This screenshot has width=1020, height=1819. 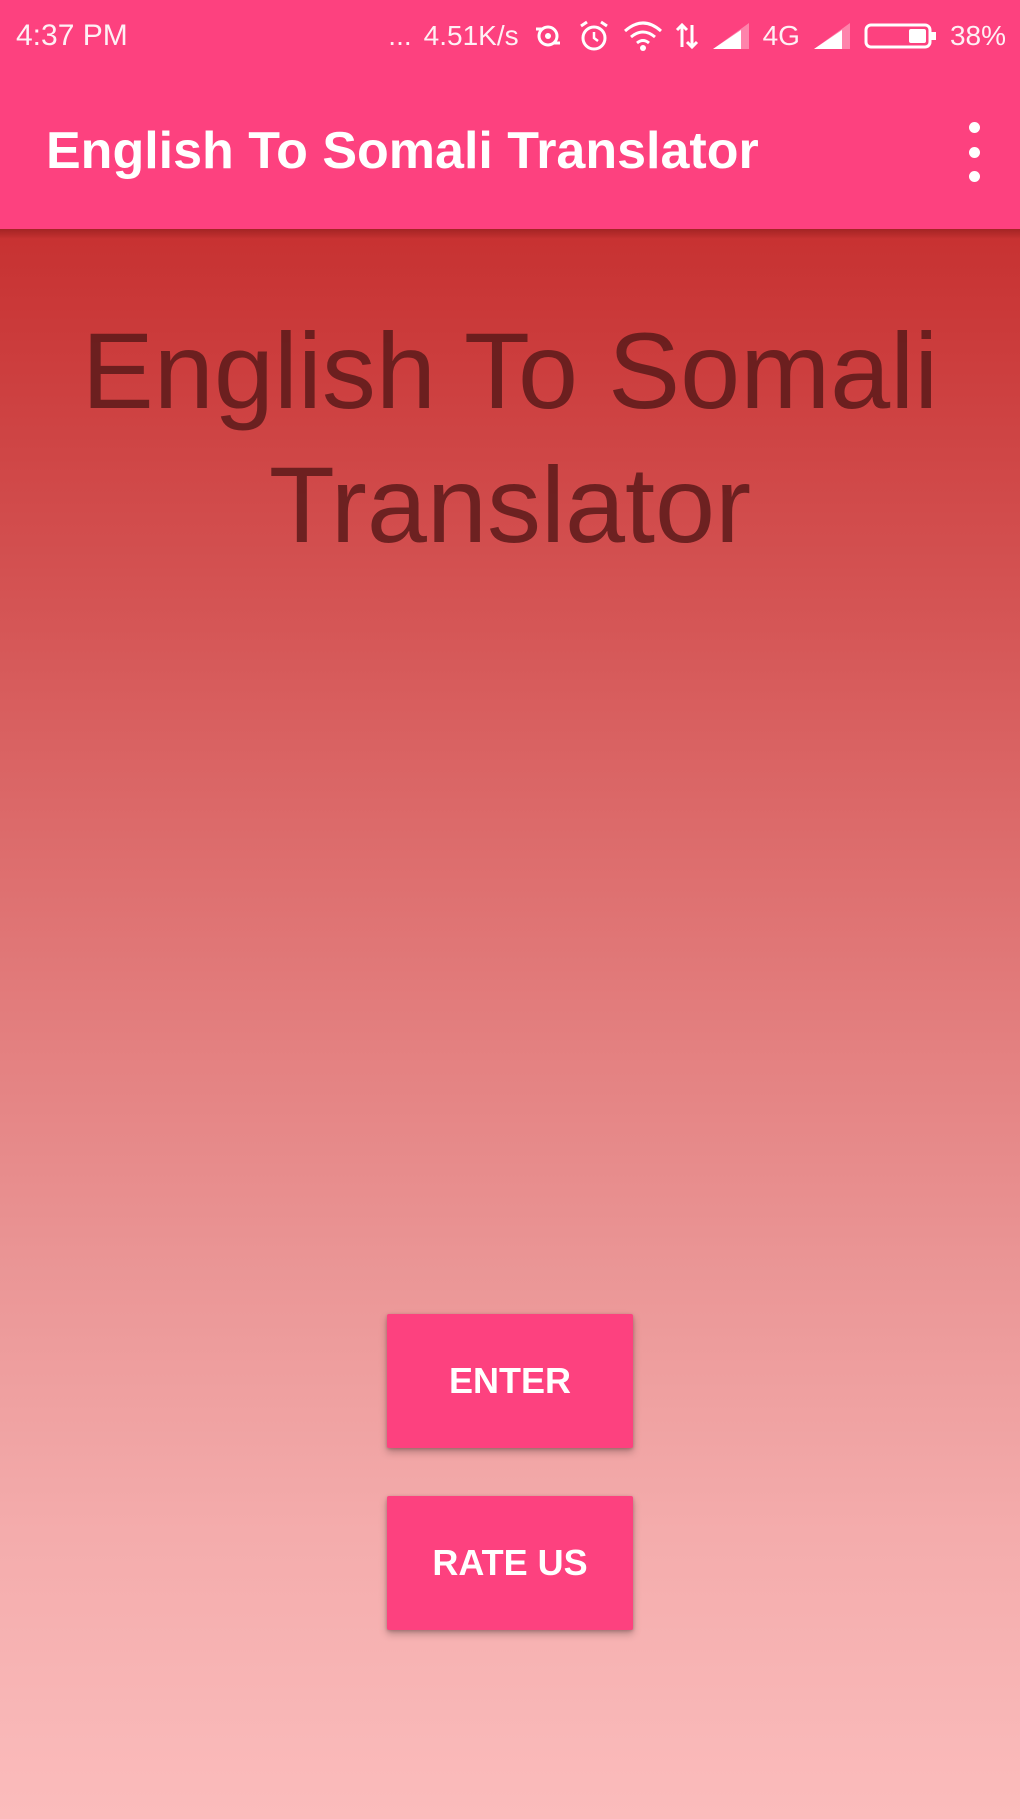 What do you see at coordinates (510, 1563) in the screenshot?
I see `rate-us-button: RATE US` at bounding box center [510, 1563].